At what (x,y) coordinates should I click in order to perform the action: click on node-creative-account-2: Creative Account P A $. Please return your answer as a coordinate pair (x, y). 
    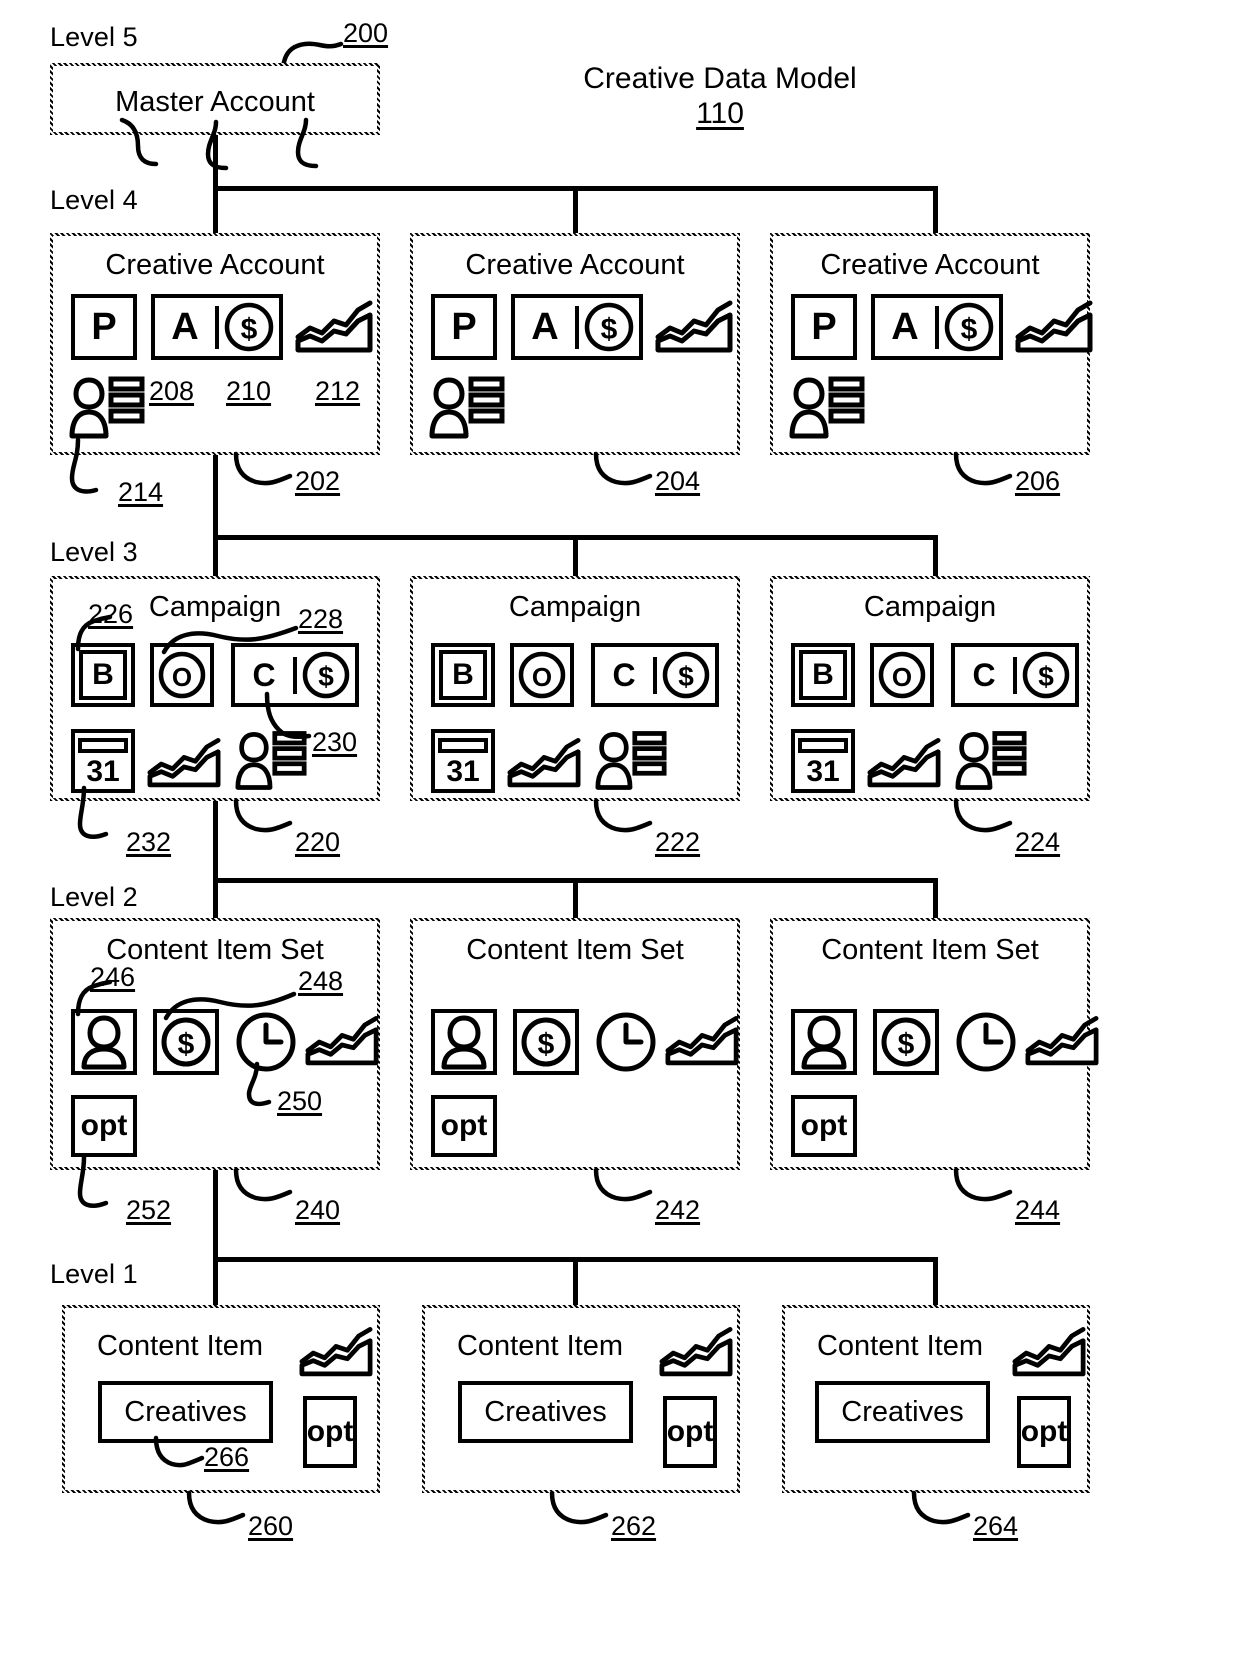
    Looking at the image, I should click on (575, 344).